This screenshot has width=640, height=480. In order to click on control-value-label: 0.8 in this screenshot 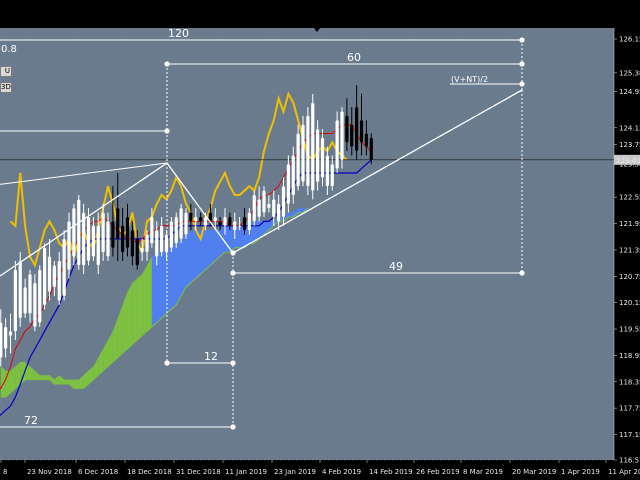, I will do `click(9, 49)`.